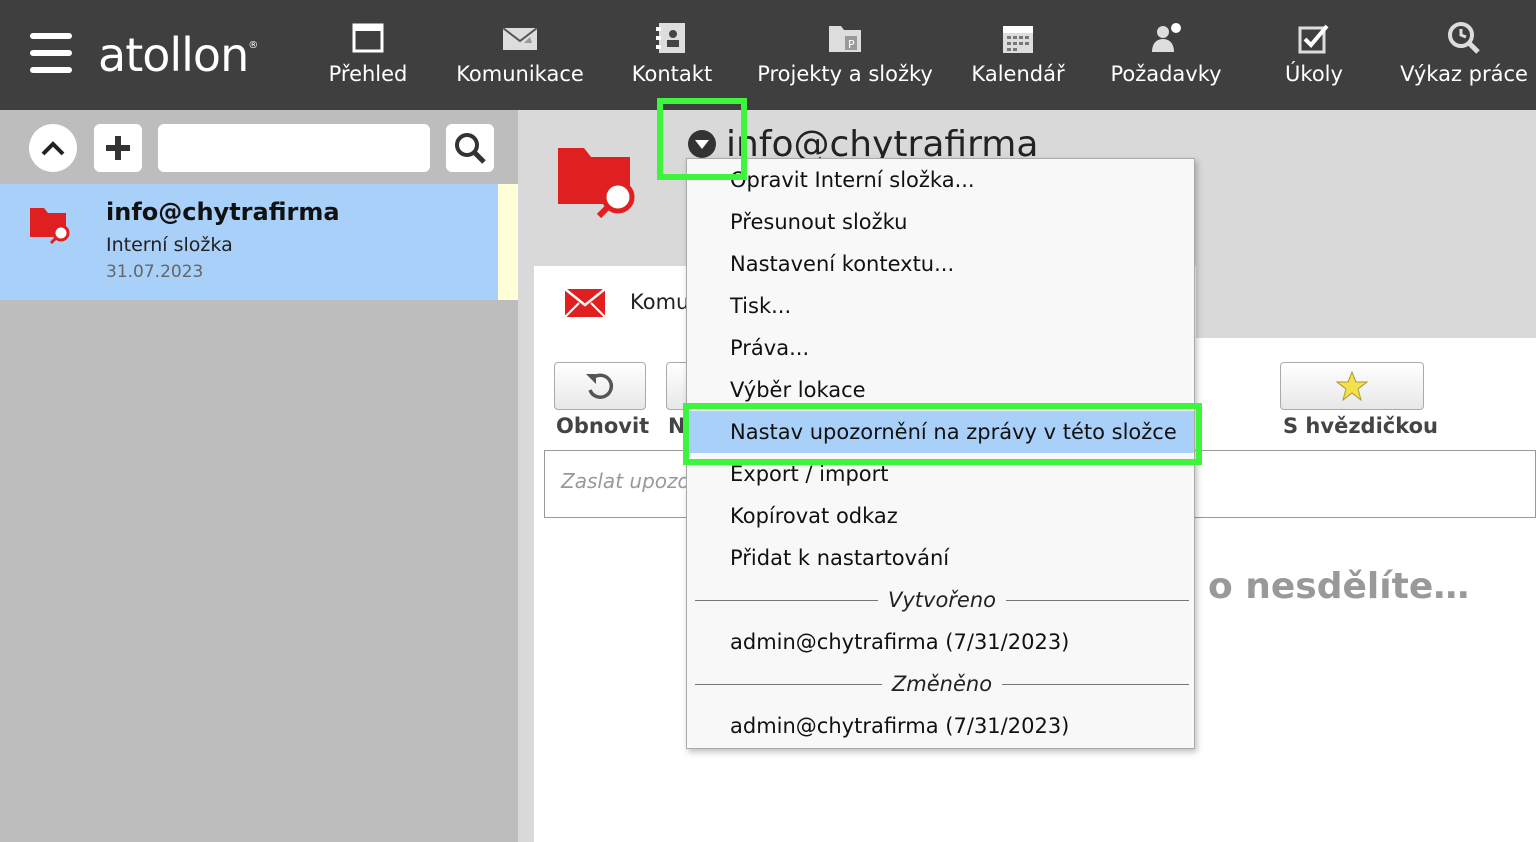  What do you see at coordinates (1464, 38) in the screenshot?
I see `time-report-icon` at bounding box center [1464, 38].